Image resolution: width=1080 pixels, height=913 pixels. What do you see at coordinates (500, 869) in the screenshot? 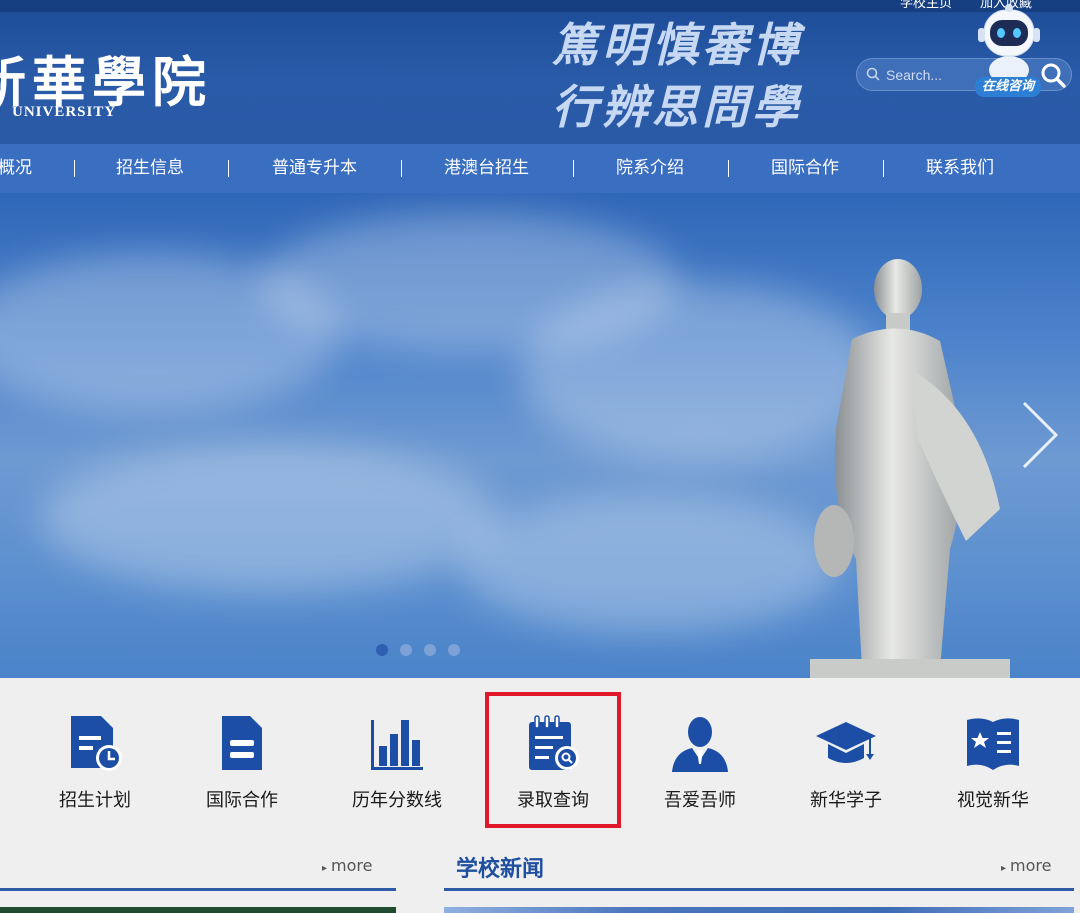
I see `news-section-title: 学校新闻` at bounding box center [500, 869].